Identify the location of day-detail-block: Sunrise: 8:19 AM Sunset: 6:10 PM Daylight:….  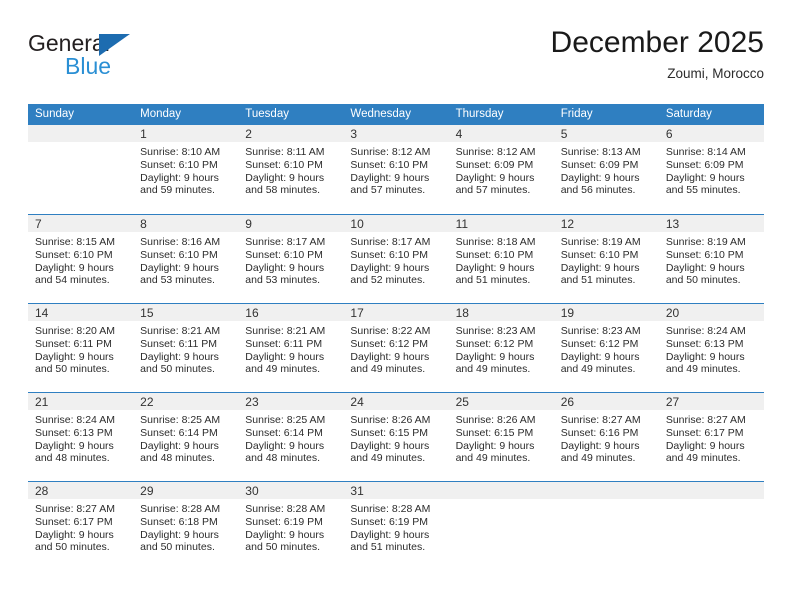
(711, 259).